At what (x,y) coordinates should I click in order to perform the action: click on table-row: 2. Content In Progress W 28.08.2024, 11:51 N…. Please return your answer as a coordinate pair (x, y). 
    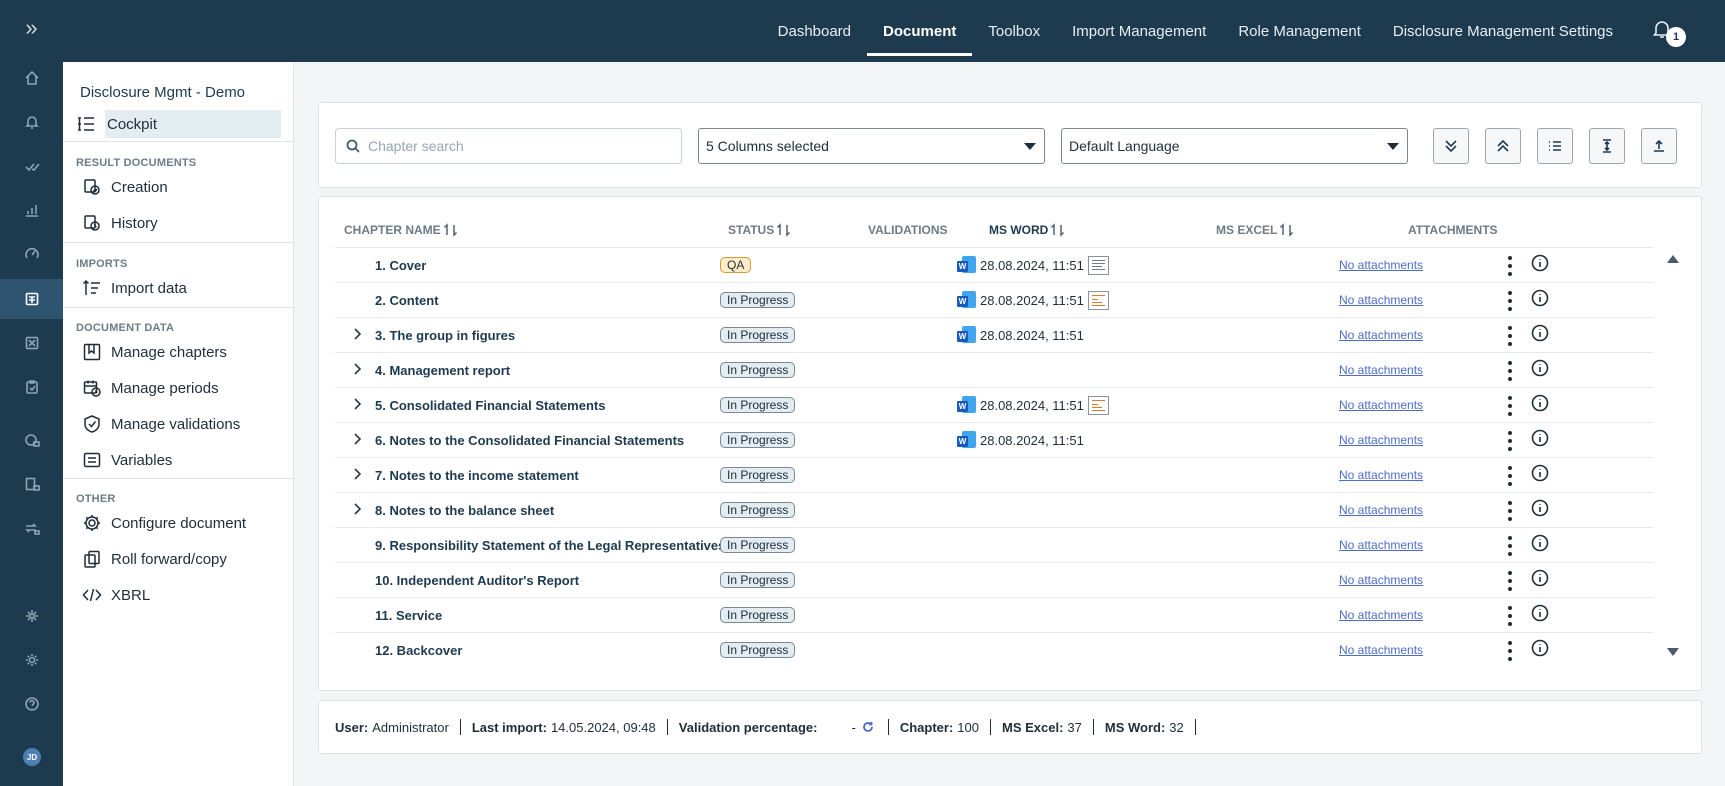
    Looking at the image, I should click on (994, 299).